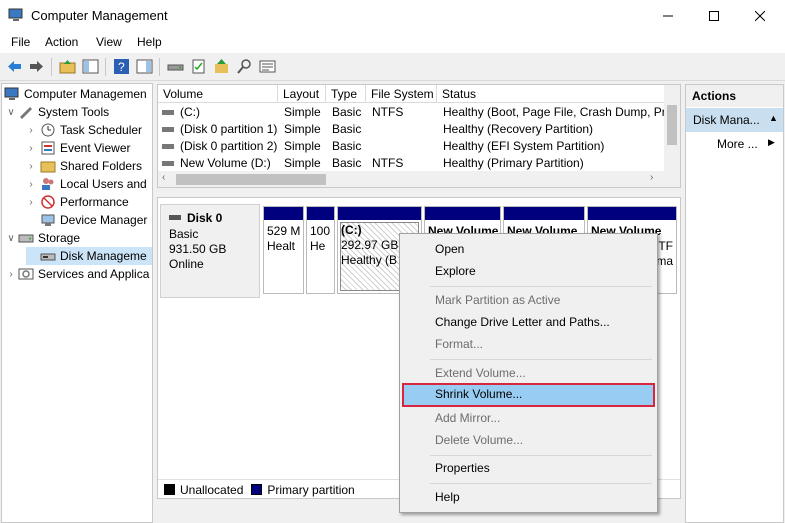  What do you see at coordinates (77, 274) in the screenshot?
I see `tree-item-services-and-applications: › Services and Applica` at bounding box center [77, 274].